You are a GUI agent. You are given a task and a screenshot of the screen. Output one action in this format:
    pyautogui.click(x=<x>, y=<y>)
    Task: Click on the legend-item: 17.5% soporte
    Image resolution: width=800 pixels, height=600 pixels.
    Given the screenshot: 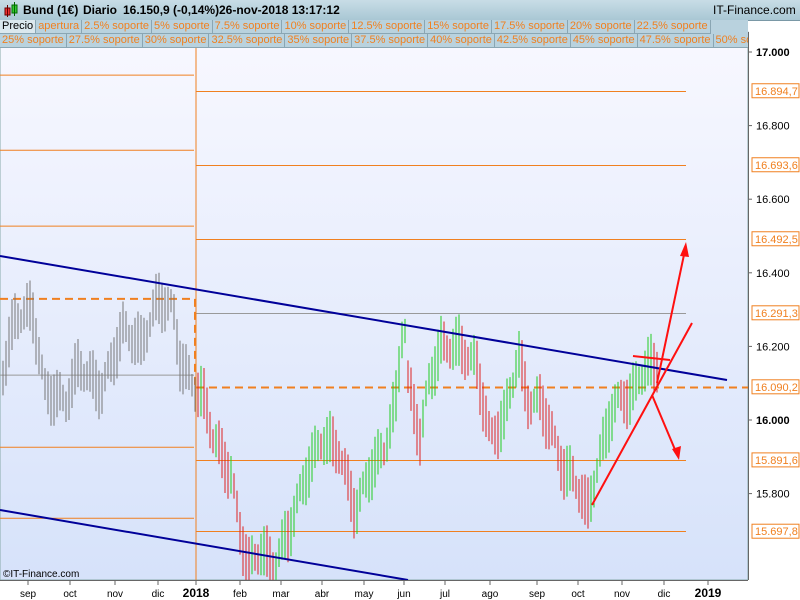 What is the action you would take?
    pyautogui.click(x=529, y=27)
    